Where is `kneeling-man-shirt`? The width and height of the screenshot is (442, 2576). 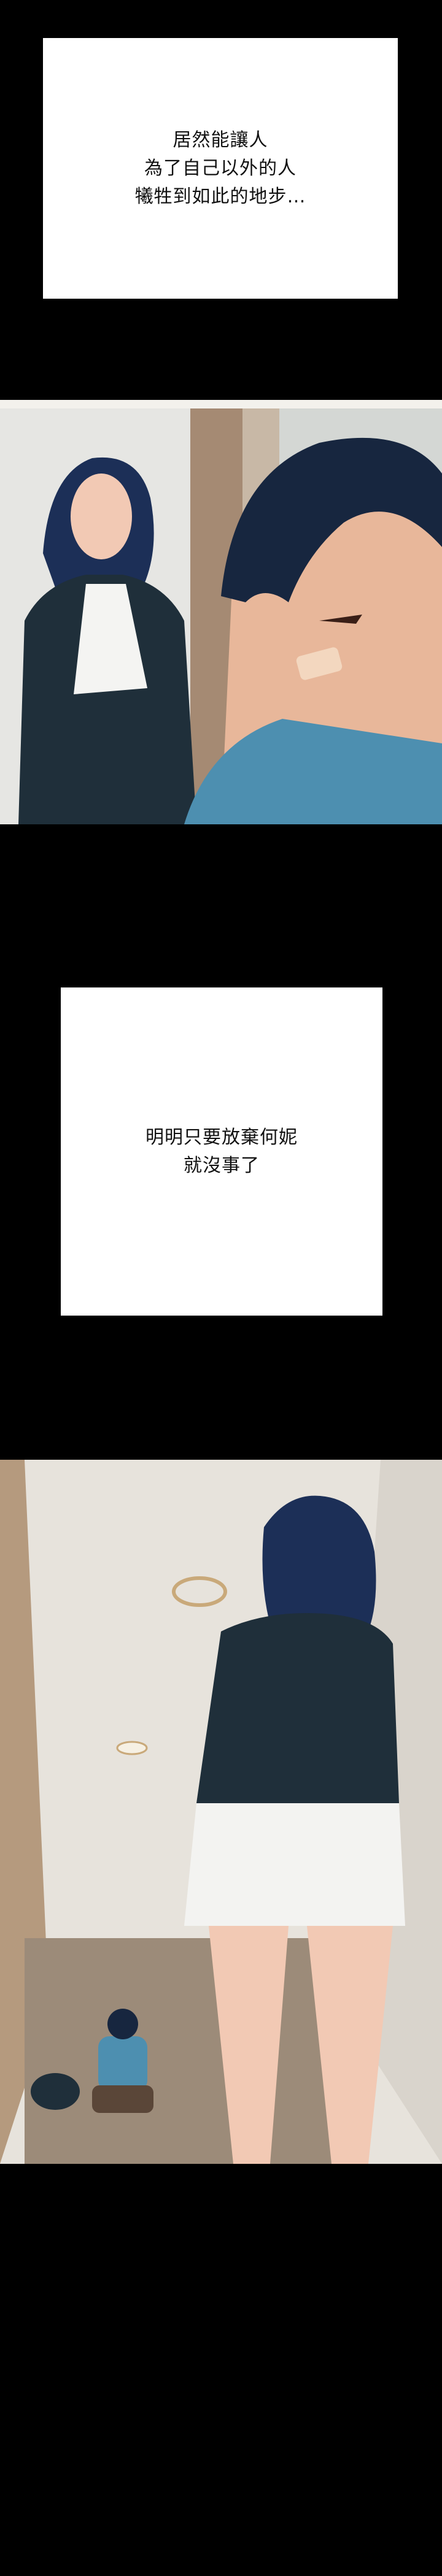
kneeling-man-shirt is located at coordinates (122, 2063).